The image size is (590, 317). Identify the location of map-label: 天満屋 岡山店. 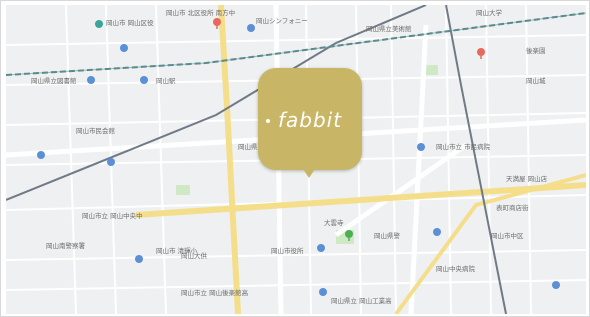
(527, 179).